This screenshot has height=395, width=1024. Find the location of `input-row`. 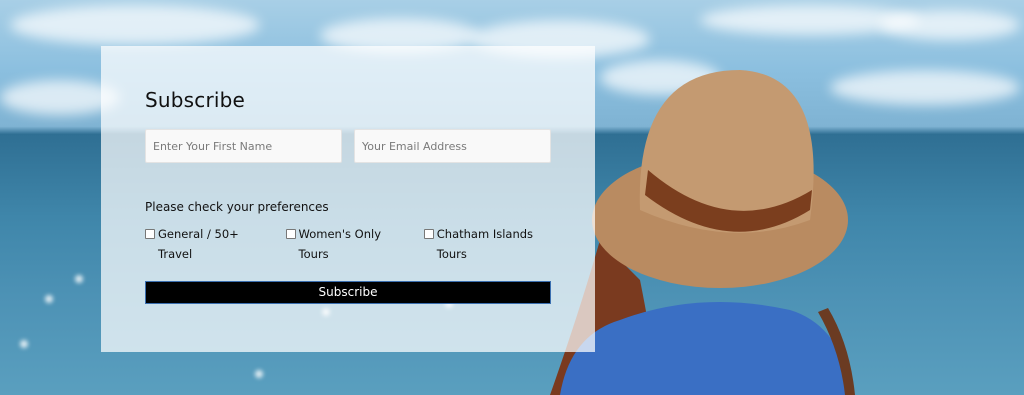

input-row is located at coordinates (348, 146).